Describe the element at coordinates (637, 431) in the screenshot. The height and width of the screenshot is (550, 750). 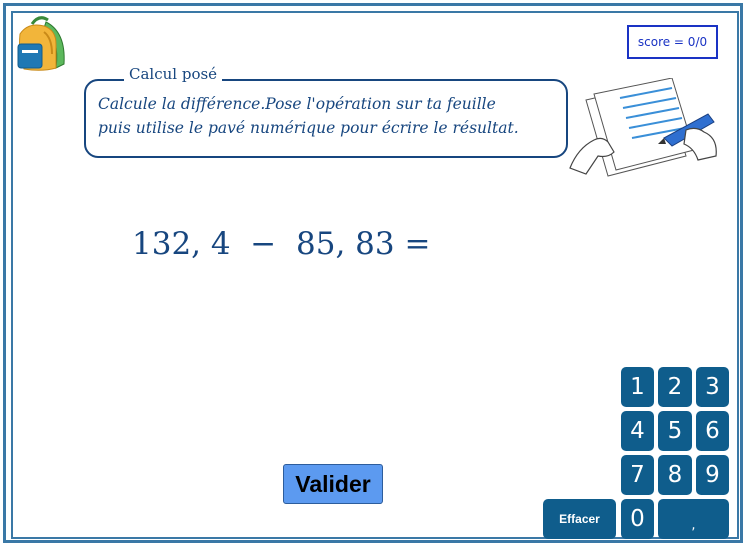
I see `keypad-key-4: 4` at that location.